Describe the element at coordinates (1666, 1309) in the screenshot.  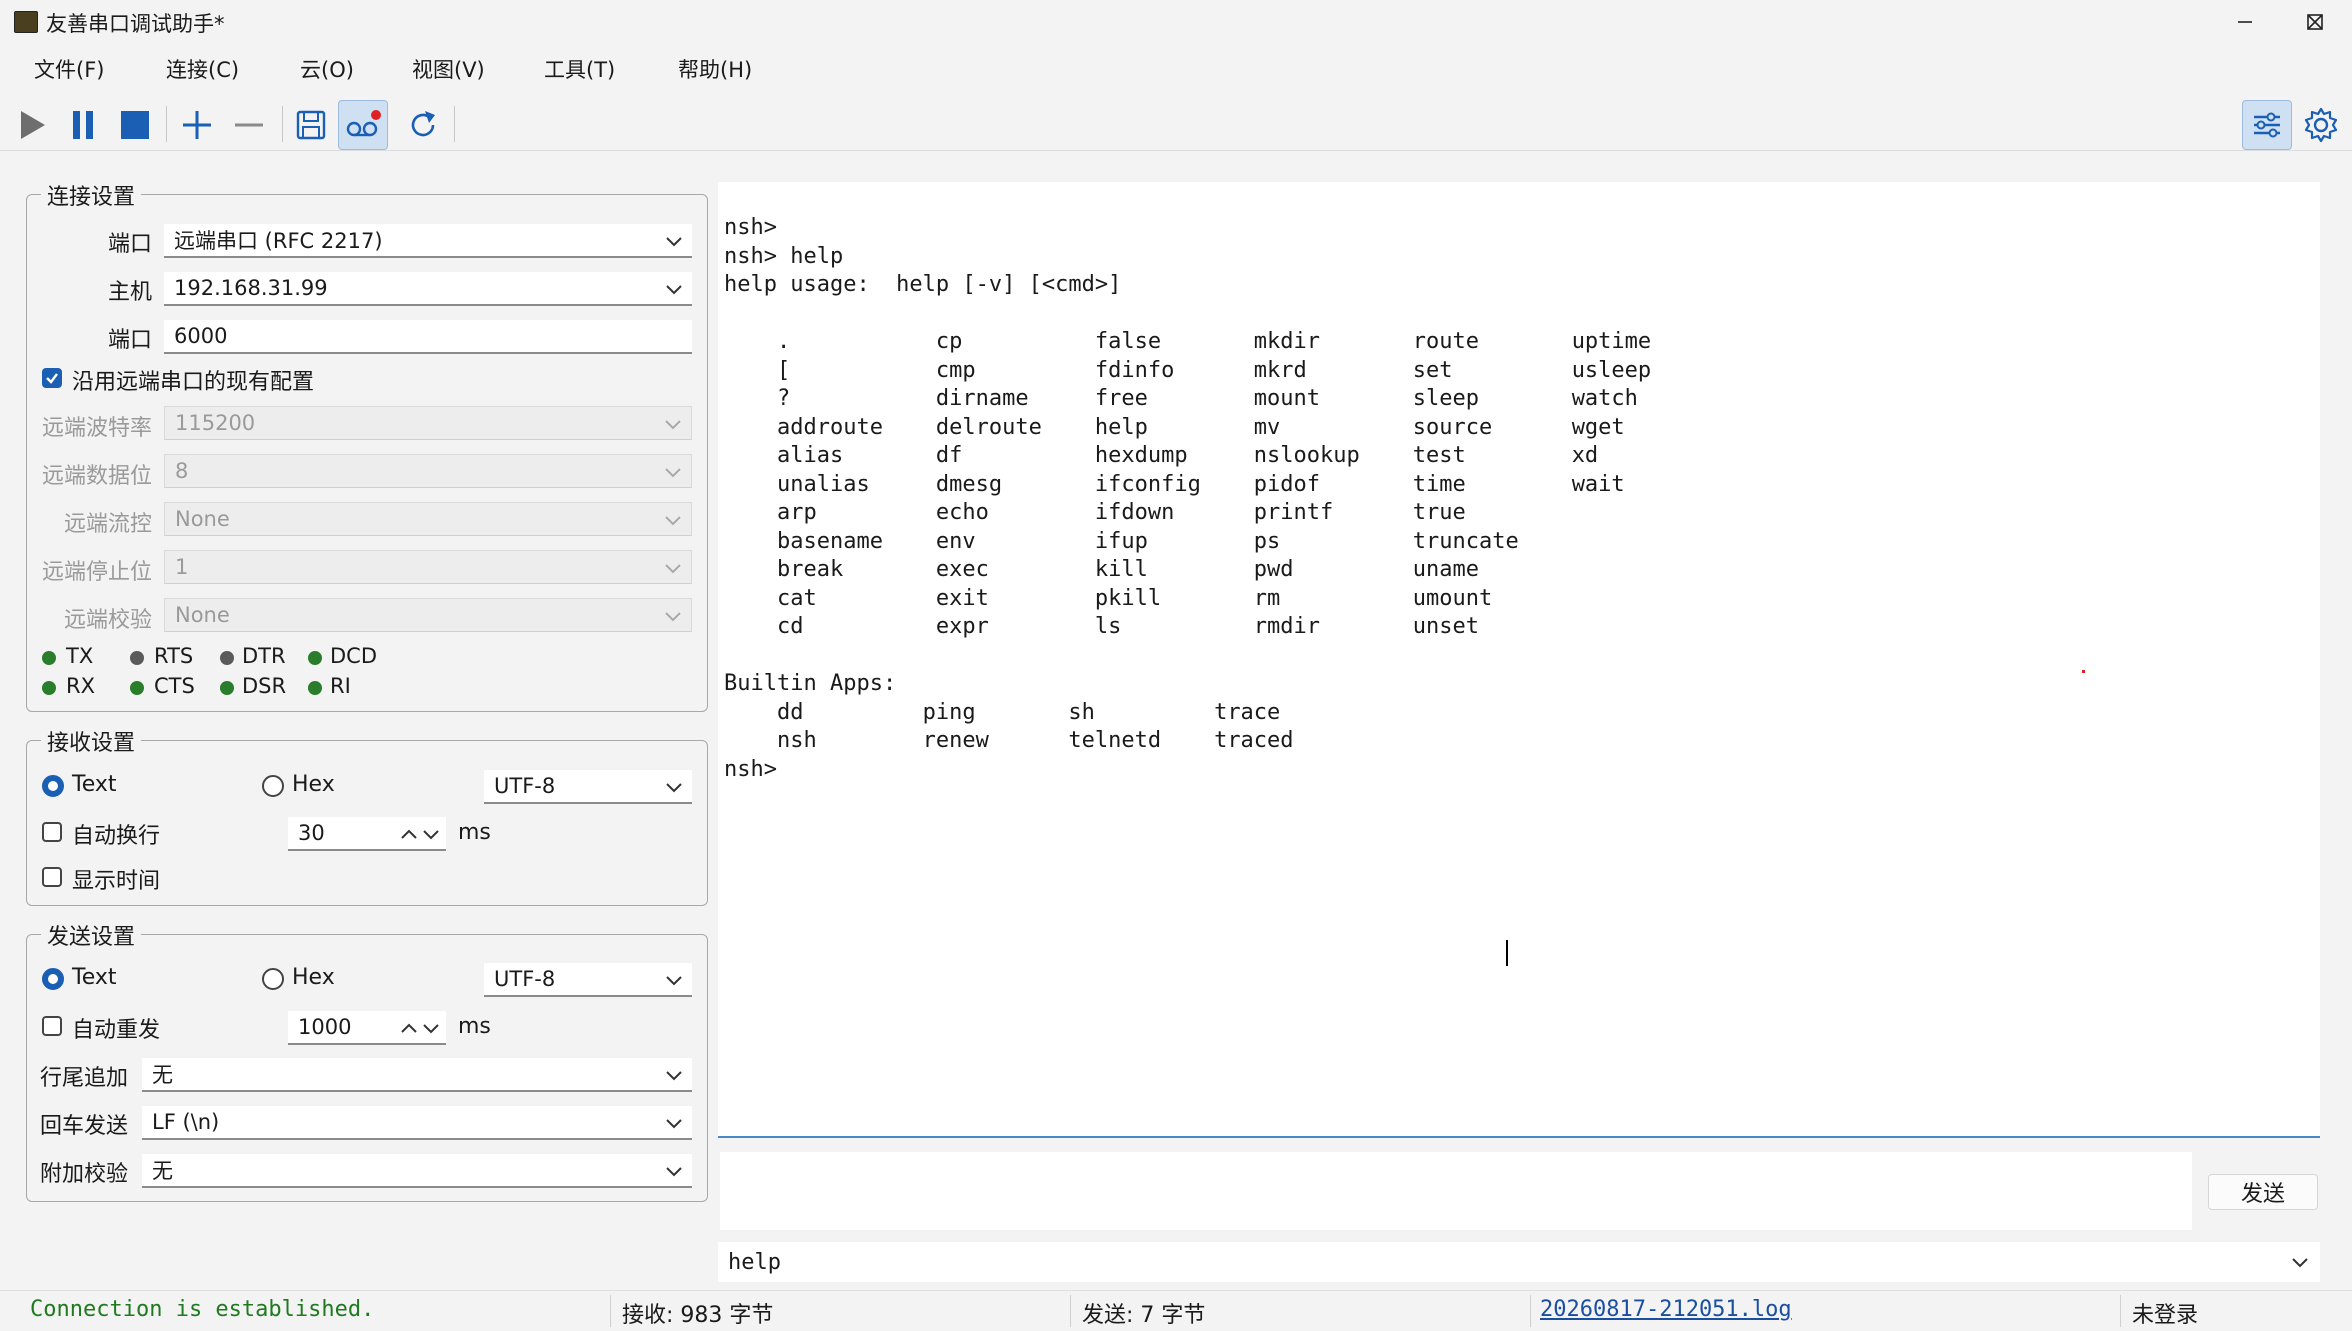
I see `log-file-link: 20260817-212051.log` at that location.